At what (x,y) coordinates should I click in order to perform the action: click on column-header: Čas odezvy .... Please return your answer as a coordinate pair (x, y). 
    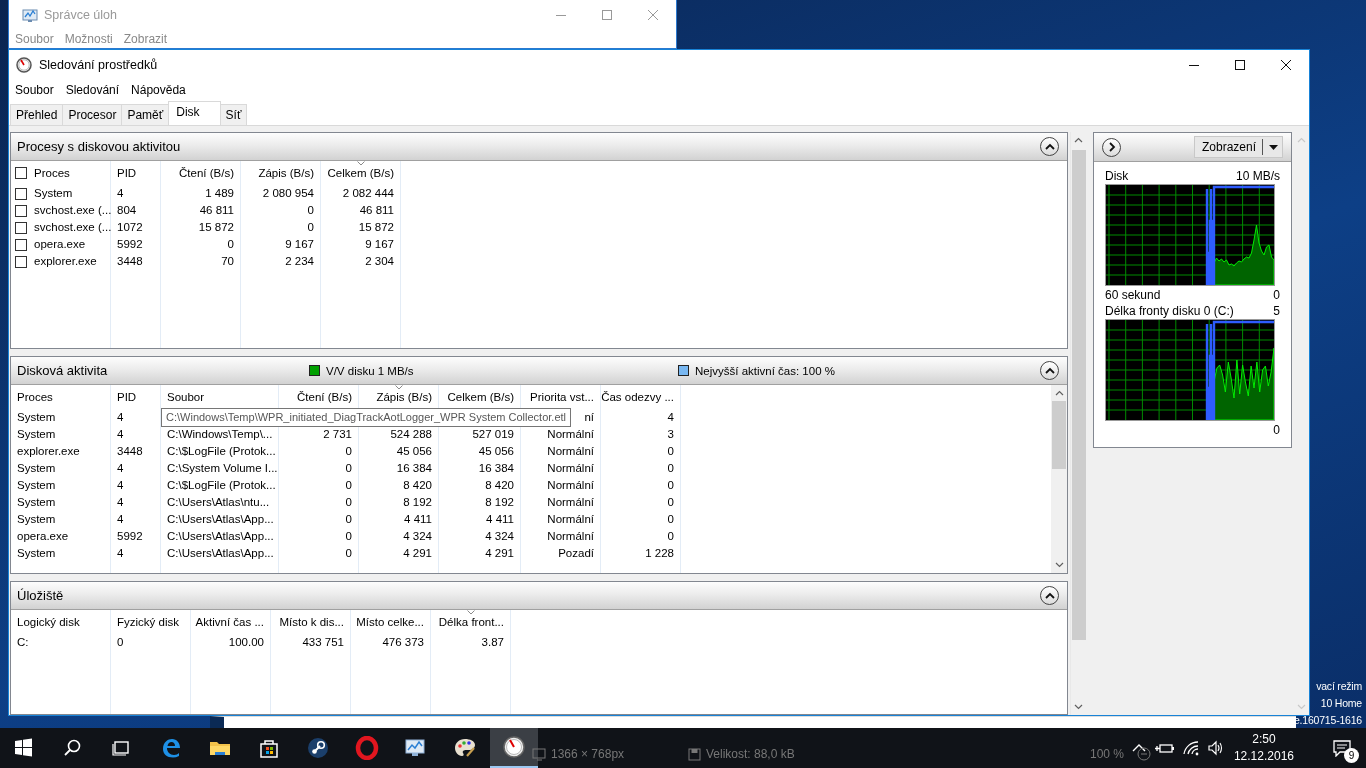
    Looking at the image, I should click on (637, 397).